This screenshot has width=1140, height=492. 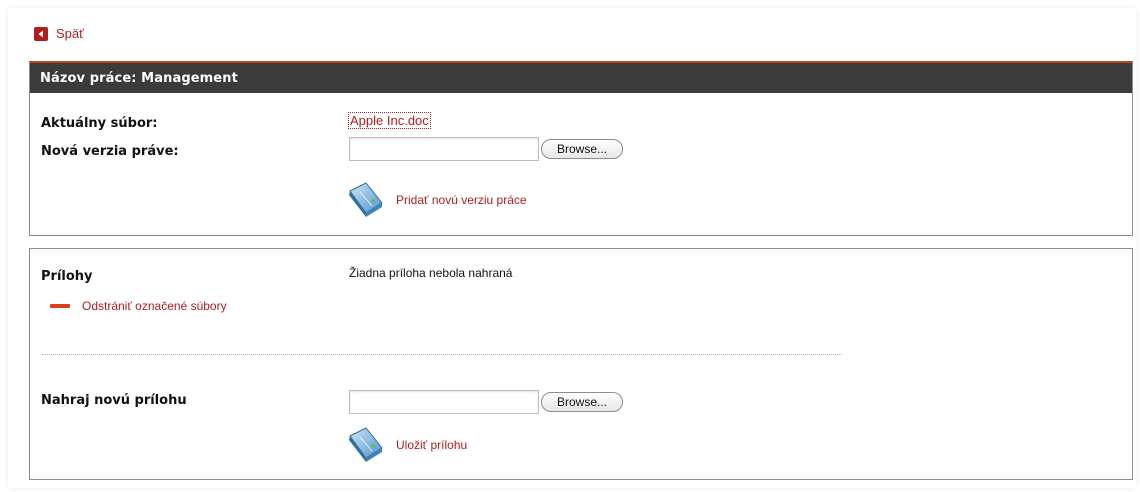 What do you see at coordinates (442, 354) in the screenshot?
I see `divider` at bounding box center [442, 354].